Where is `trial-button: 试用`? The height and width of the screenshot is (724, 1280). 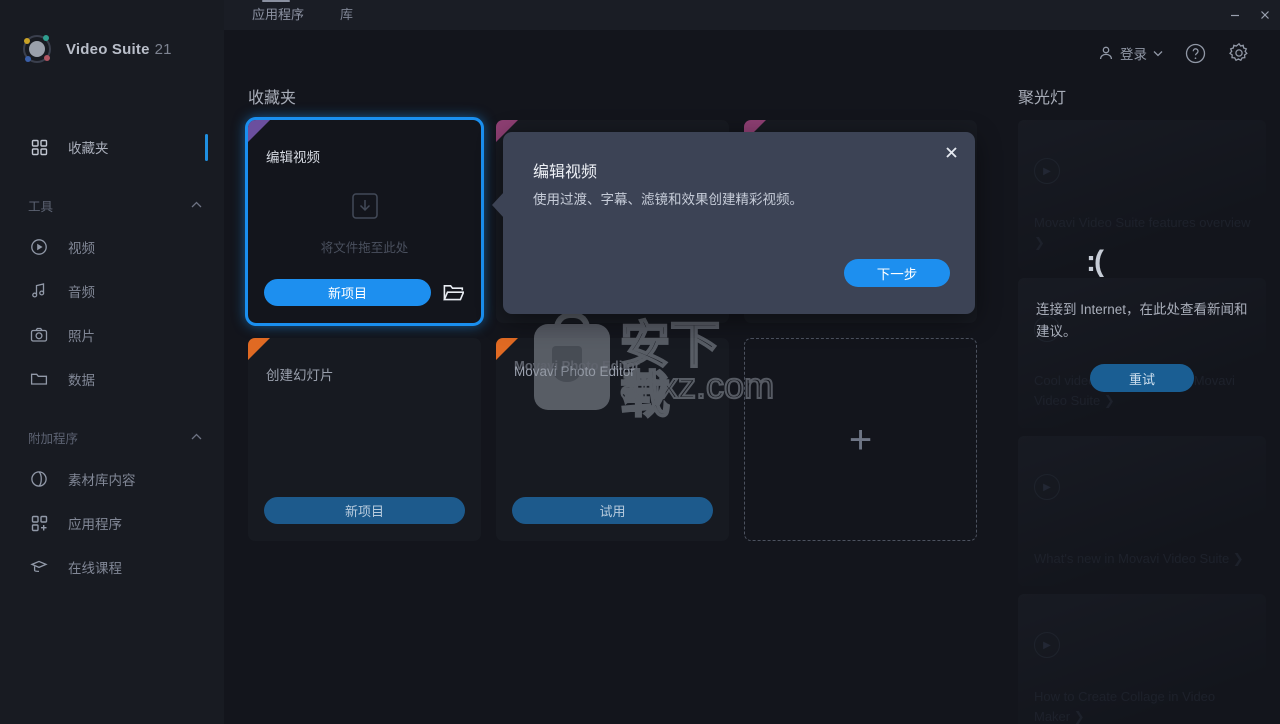
trial-button: 试用 is located at coordinates (612, 510).